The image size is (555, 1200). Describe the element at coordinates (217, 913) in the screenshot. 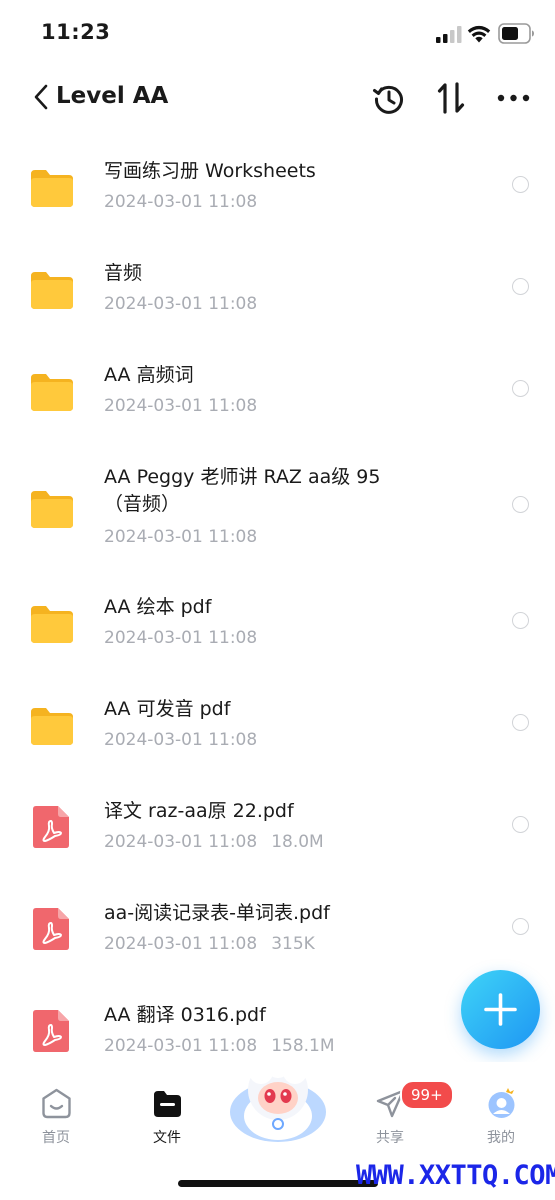

I see `file-name: aa-阅读记录表-单词表.pdf` at that location.